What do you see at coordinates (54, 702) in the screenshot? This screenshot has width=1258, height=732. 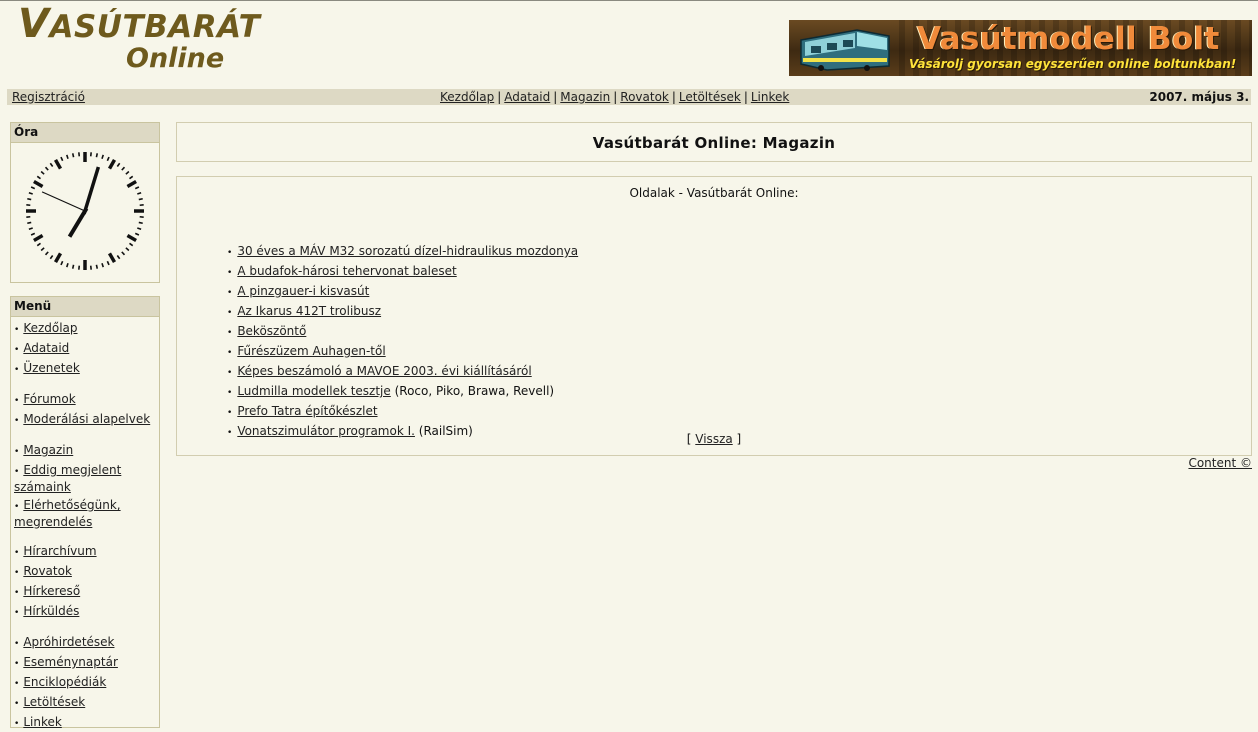 I see `menu-link: Letöltések` at bounding box center [54, 702].